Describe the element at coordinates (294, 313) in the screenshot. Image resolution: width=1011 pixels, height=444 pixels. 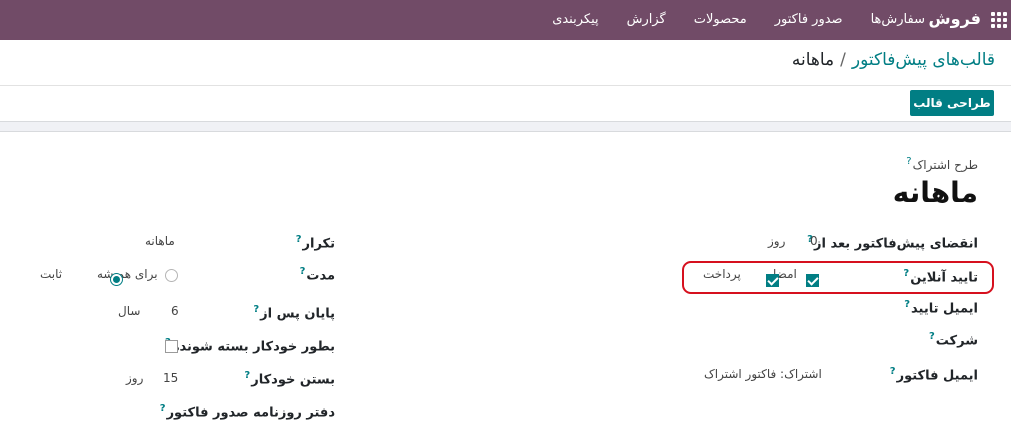
I see `end-after-label: پایان پس از?` at that location.